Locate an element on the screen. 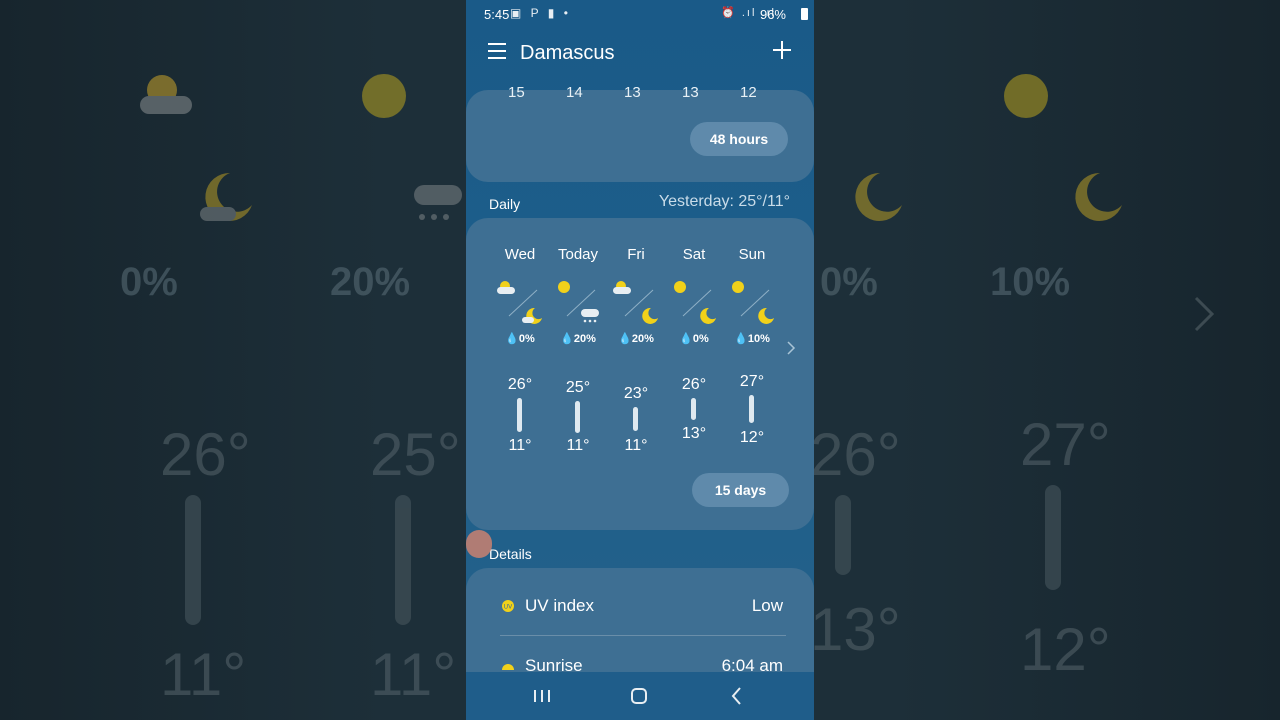  hourly-temp: 14 is located at coordinates (574, 92).